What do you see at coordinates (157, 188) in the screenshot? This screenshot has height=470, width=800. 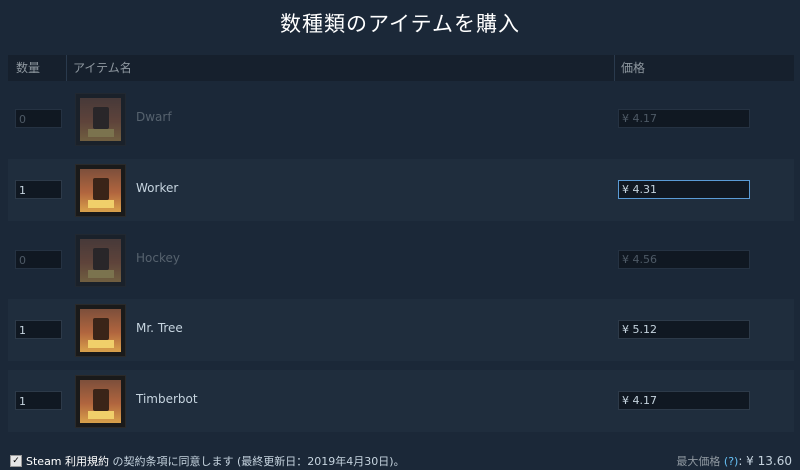 I see `item-name: Worker` at bounding box center [157, 188].